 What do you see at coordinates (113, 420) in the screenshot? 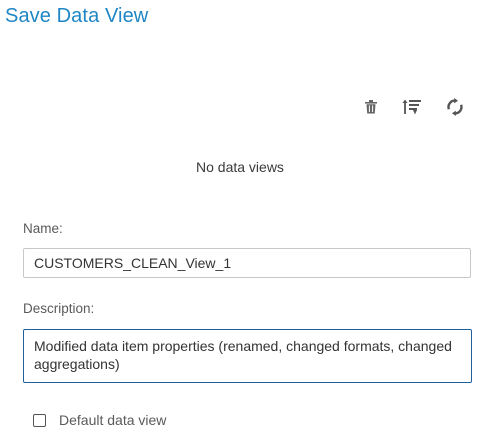
I see `default-data-view-label: Default data view` at bounding box center [113, 420].